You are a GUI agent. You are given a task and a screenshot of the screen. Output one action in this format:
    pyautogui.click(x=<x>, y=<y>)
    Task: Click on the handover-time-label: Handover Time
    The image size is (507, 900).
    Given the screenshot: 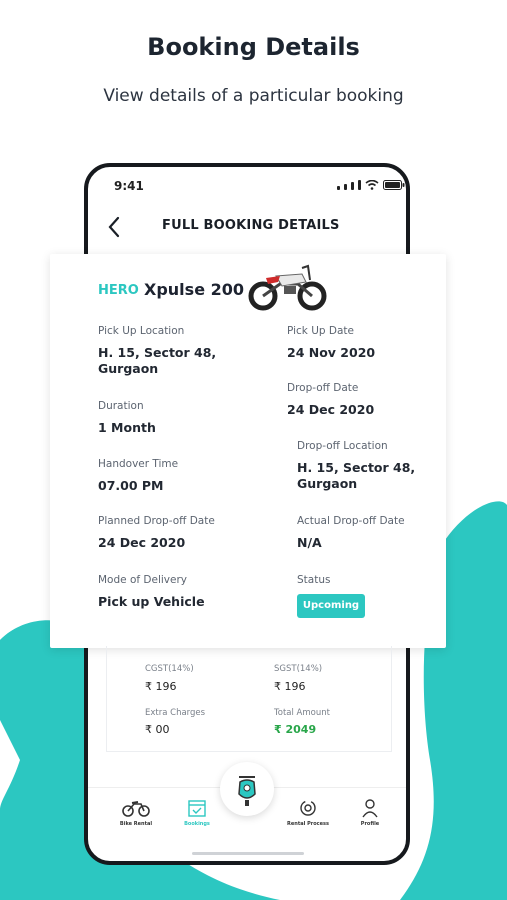 What is the action you would take?
    pyautogui.click(x=138, y=464)
    